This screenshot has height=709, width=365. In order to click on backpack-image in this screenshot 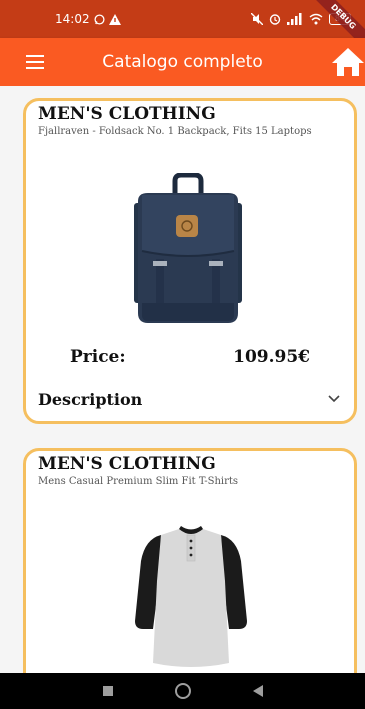, I will do `click(188, 248)`.